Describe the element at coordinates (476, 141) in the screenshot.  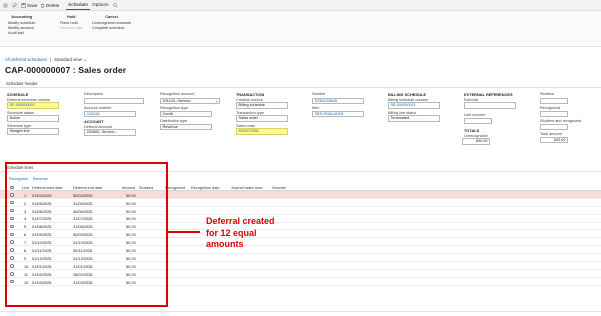
I see `unrecognized-field: 600.00` at that location.